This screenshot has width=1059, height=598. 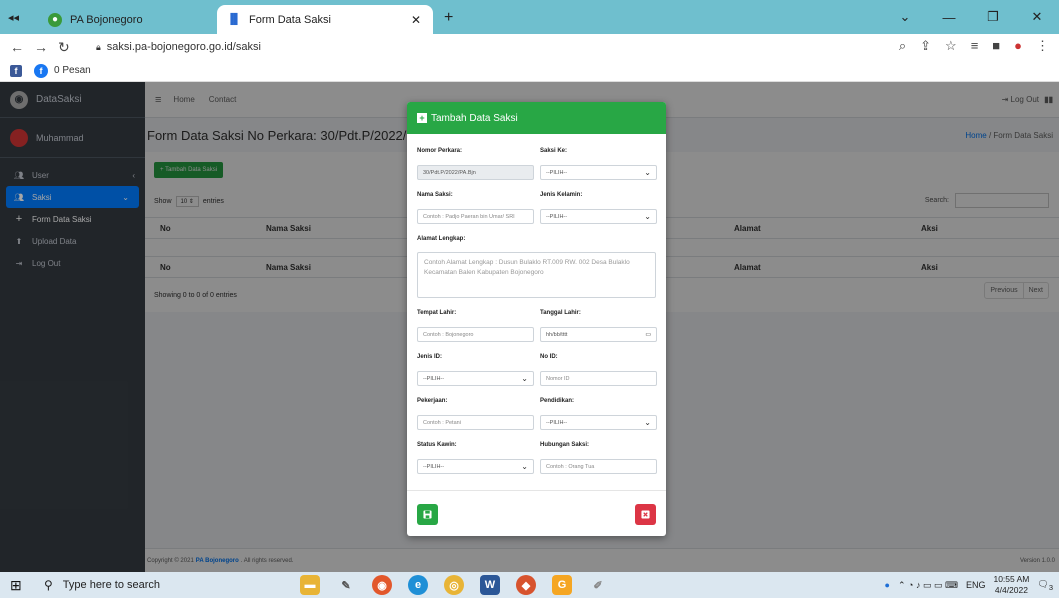 What do you see at coordinates (598, 585) in the screenshot?
I see `paint-icon: ✐` at bounding box center [598, 585].